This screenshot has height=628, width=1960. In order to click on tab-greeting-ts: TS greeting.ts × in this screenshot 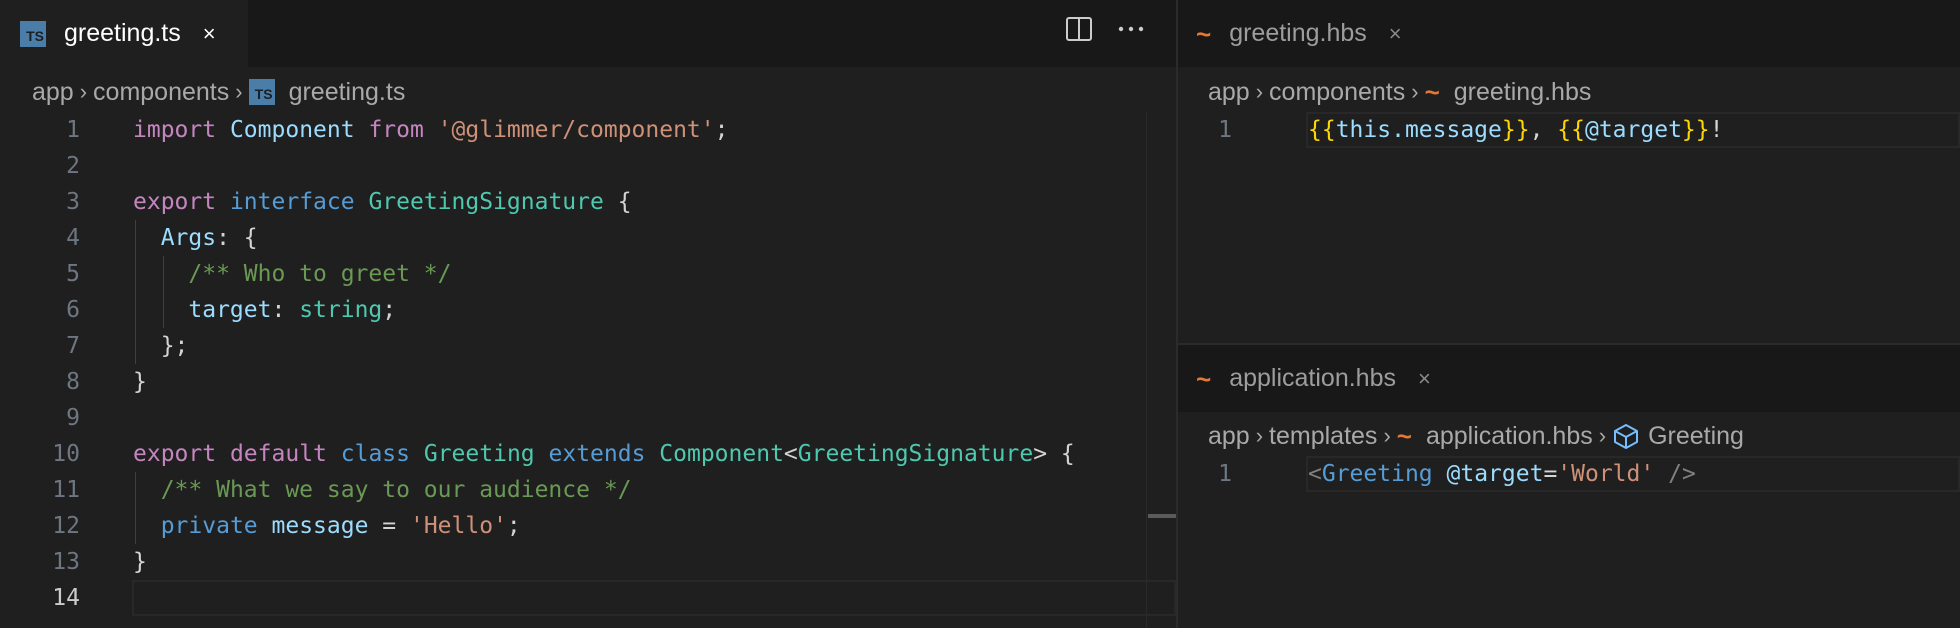, I will do `click(124, 33)`.